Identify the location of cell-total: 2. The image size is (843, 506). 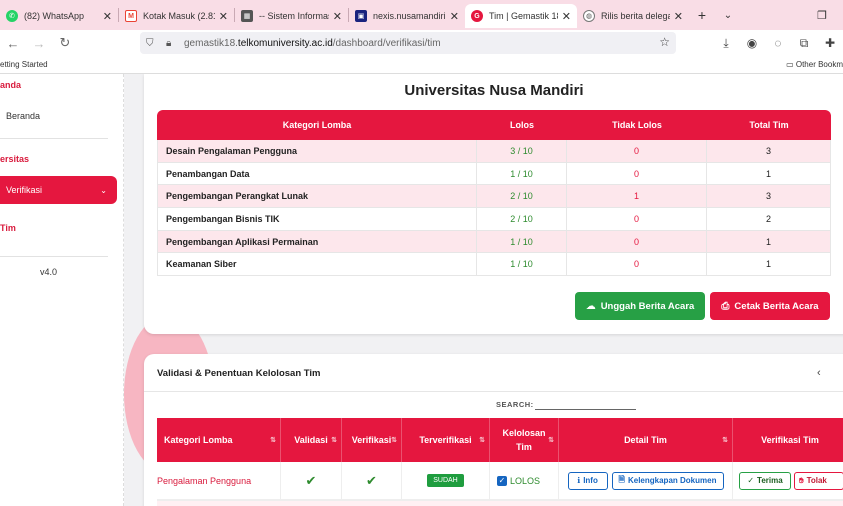
(769, 219).